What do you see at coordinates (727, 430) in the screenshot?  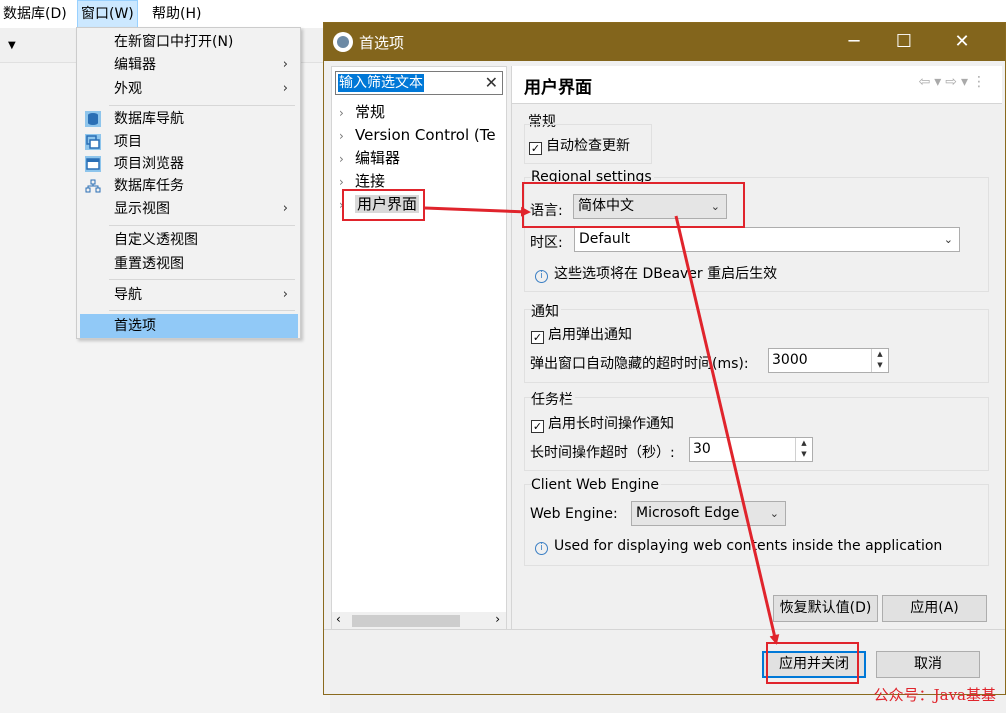 I see `arrow-to-apply-close` at bounding box center [727, 430].